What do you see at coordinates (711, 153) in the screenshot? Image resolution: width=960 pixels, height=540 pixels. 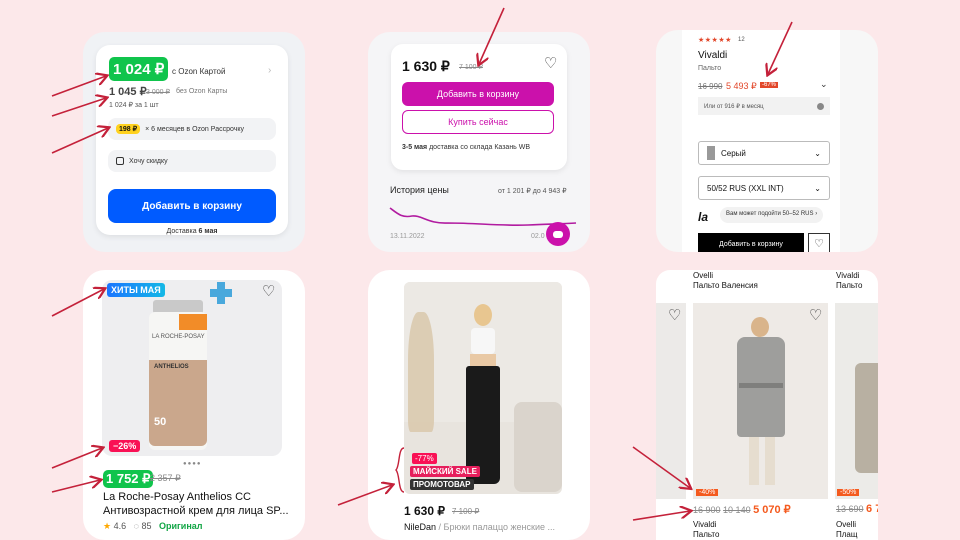 I see `coat-thumbnail-icon` at bounding box center [711, 153].